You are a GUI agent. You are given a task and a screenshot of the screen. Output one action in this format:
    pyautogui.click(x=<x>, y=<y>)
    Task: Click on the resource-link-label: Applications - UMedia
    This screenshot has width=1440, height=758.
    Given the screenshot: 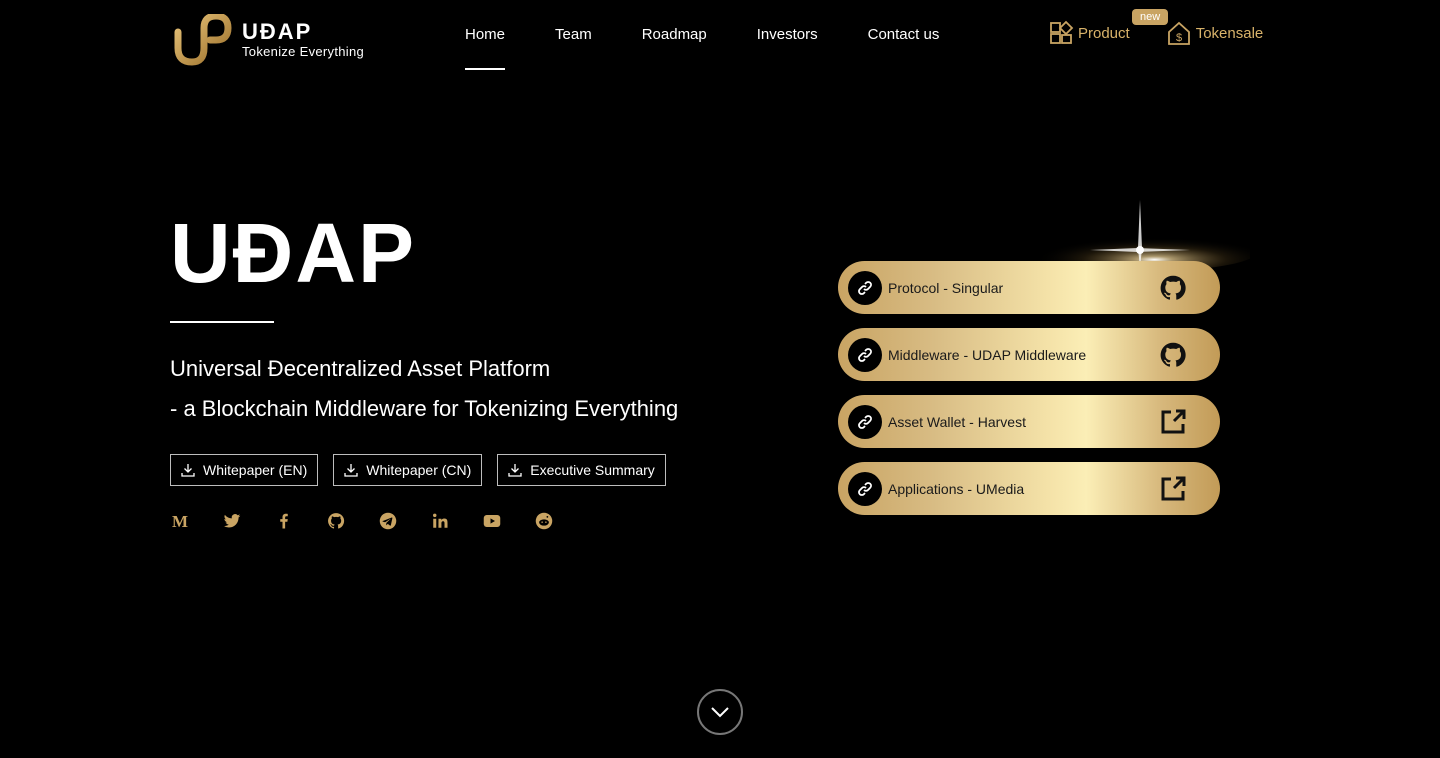 What is the action you would take?
    pyautogui.click(x=956, y=488)
    